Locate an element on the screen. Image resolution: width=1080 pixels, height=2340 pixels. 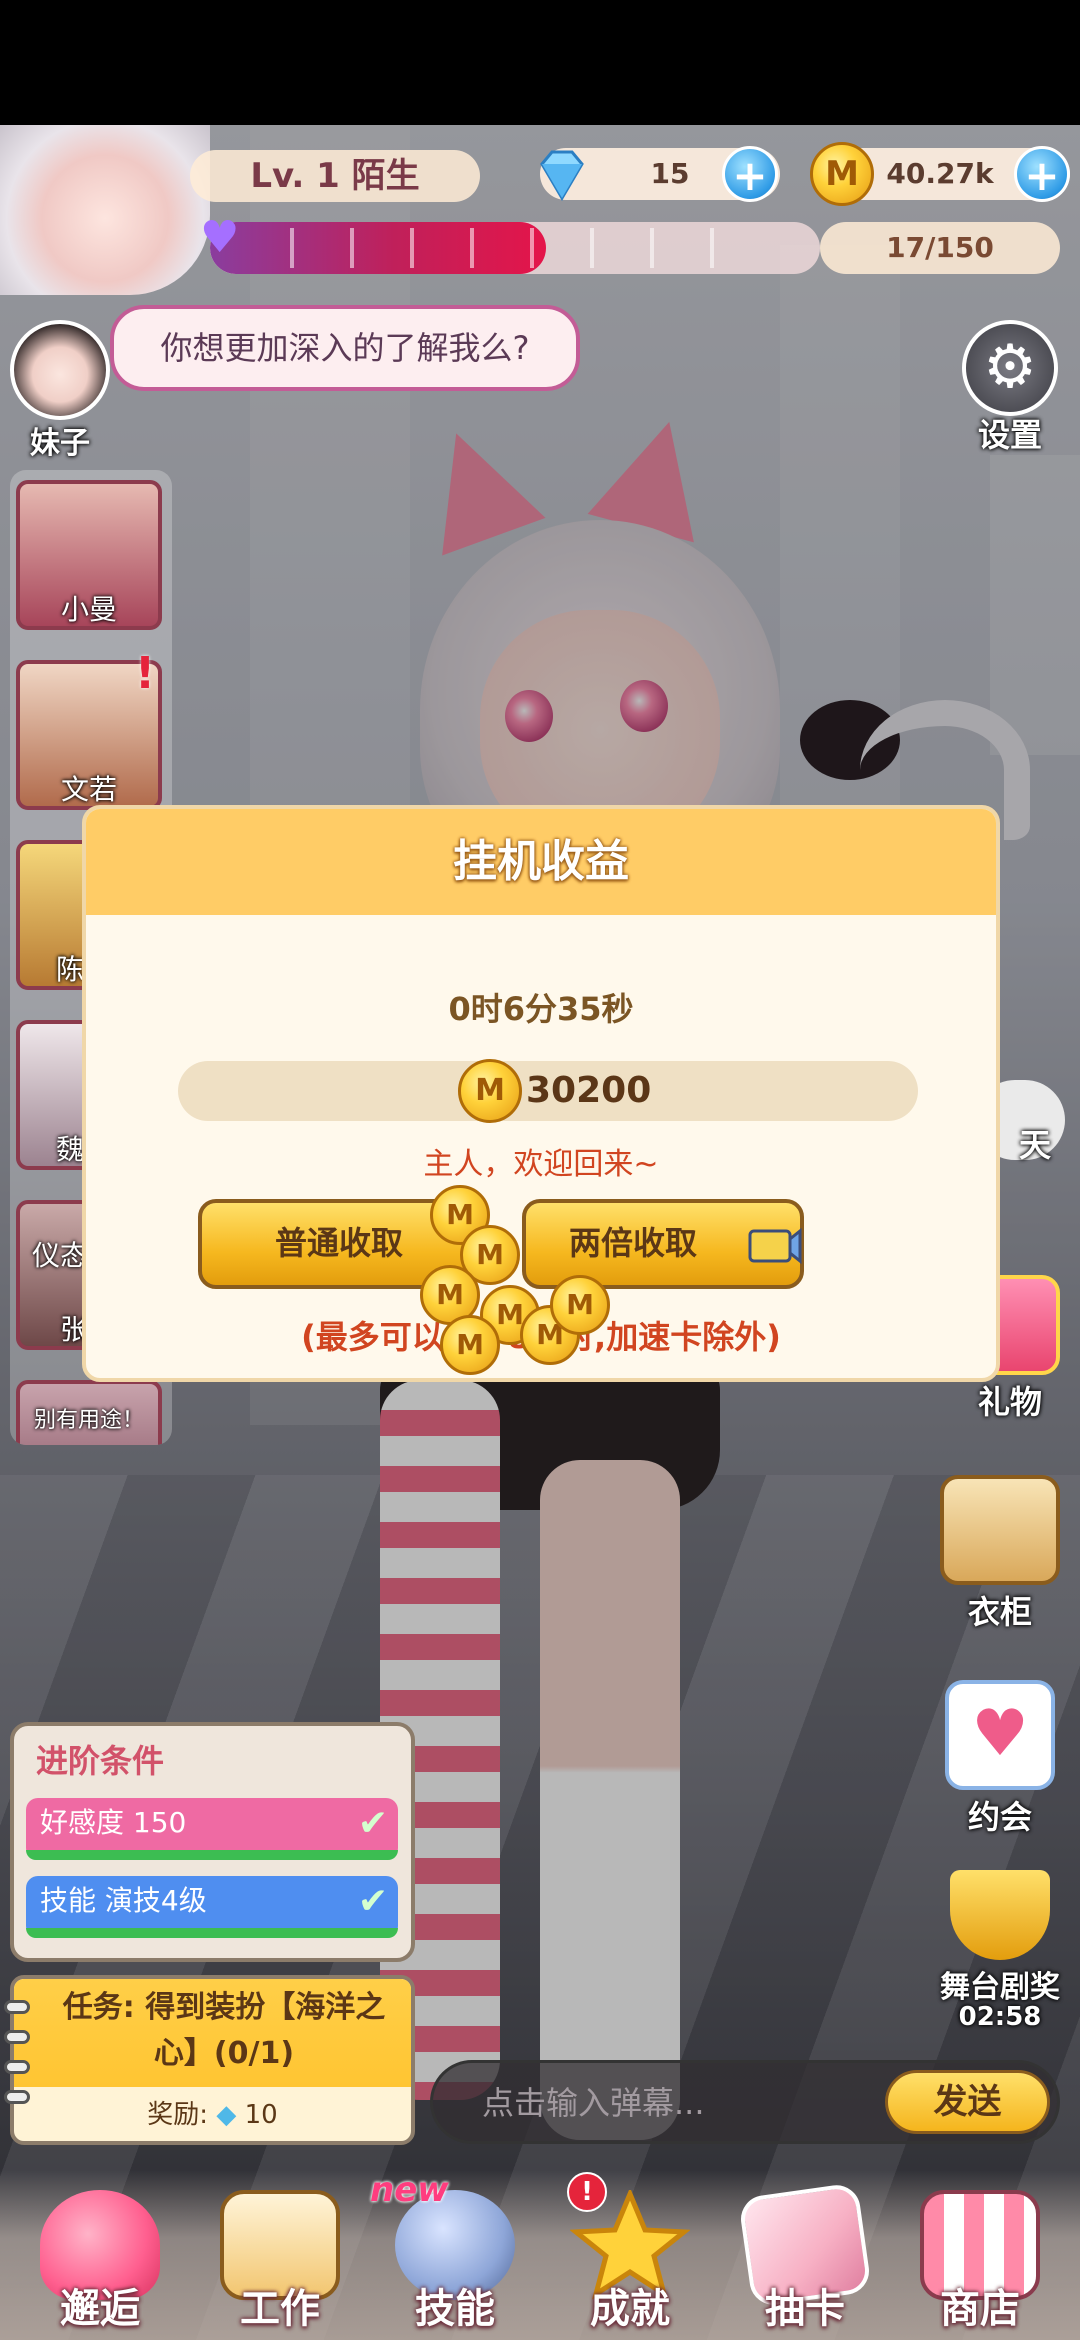
nav-label: 商店 is located at coordinates (980, 2309).